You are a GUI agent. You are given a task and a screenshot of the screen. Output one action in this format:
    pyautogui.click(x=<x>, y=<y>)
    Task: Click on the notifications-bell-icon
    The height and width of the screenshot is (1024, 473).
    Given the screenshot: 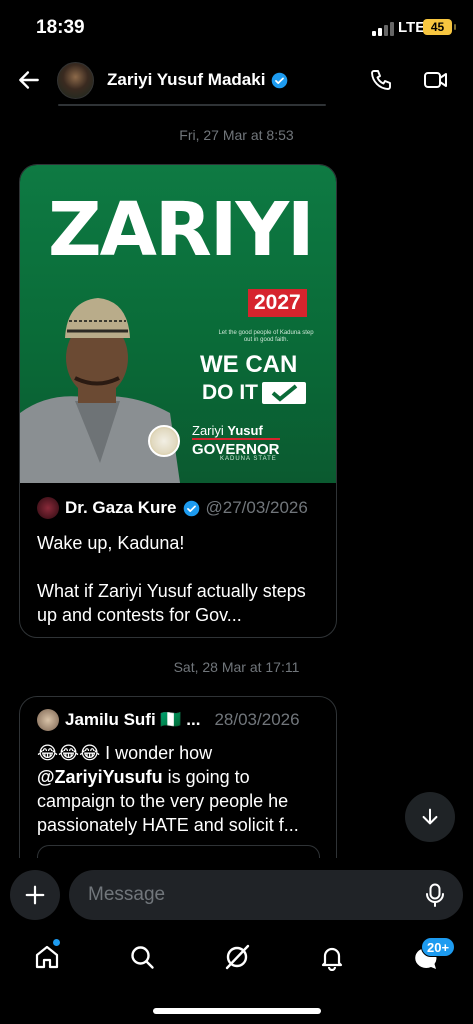 What is the action you would take?
    pyautogui.click(x=332, y=957)
    